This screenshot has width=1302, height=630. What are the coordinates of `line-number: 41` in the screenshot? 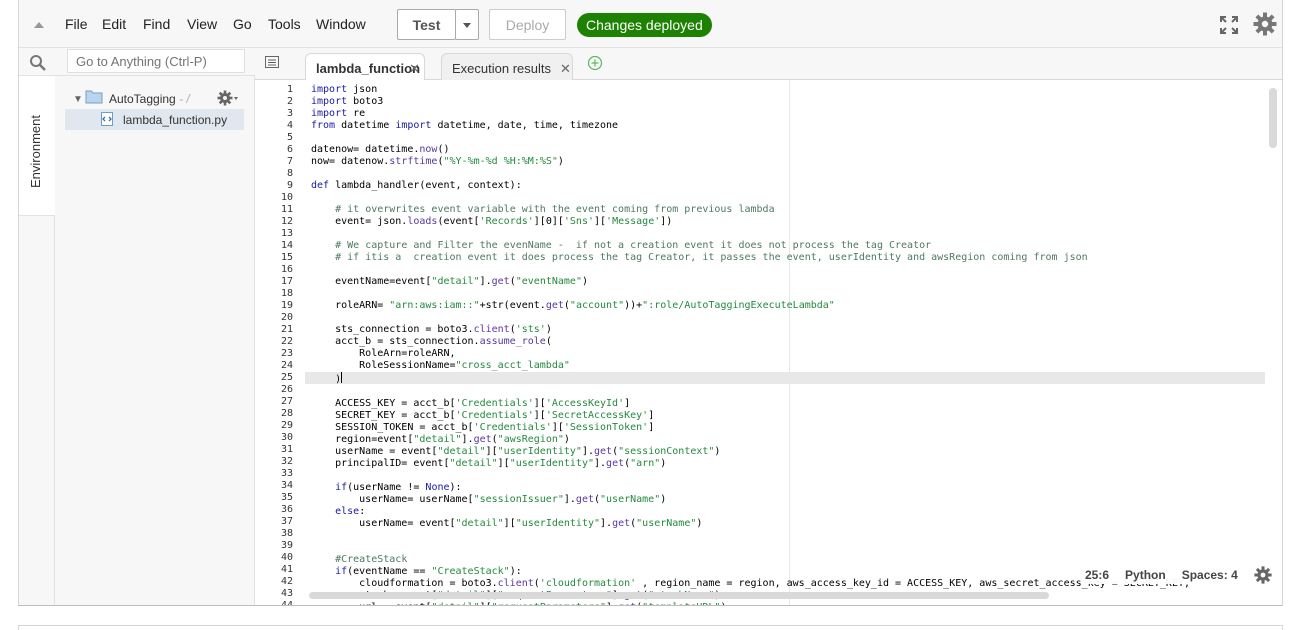 It's located at (286, 569).